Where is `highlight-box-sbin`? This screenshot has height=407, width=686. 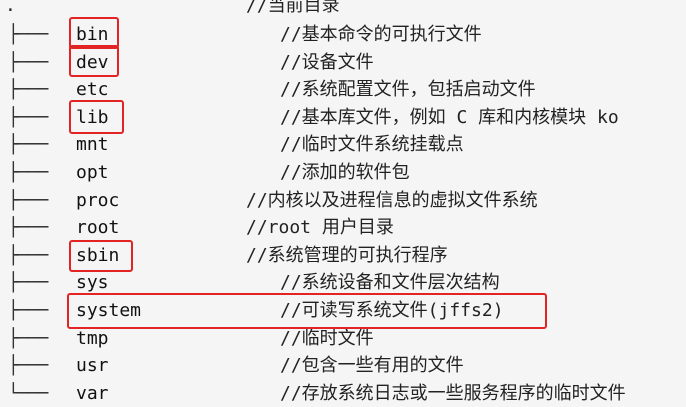
highlight-box-sbin is located at coordinates (101, 256).